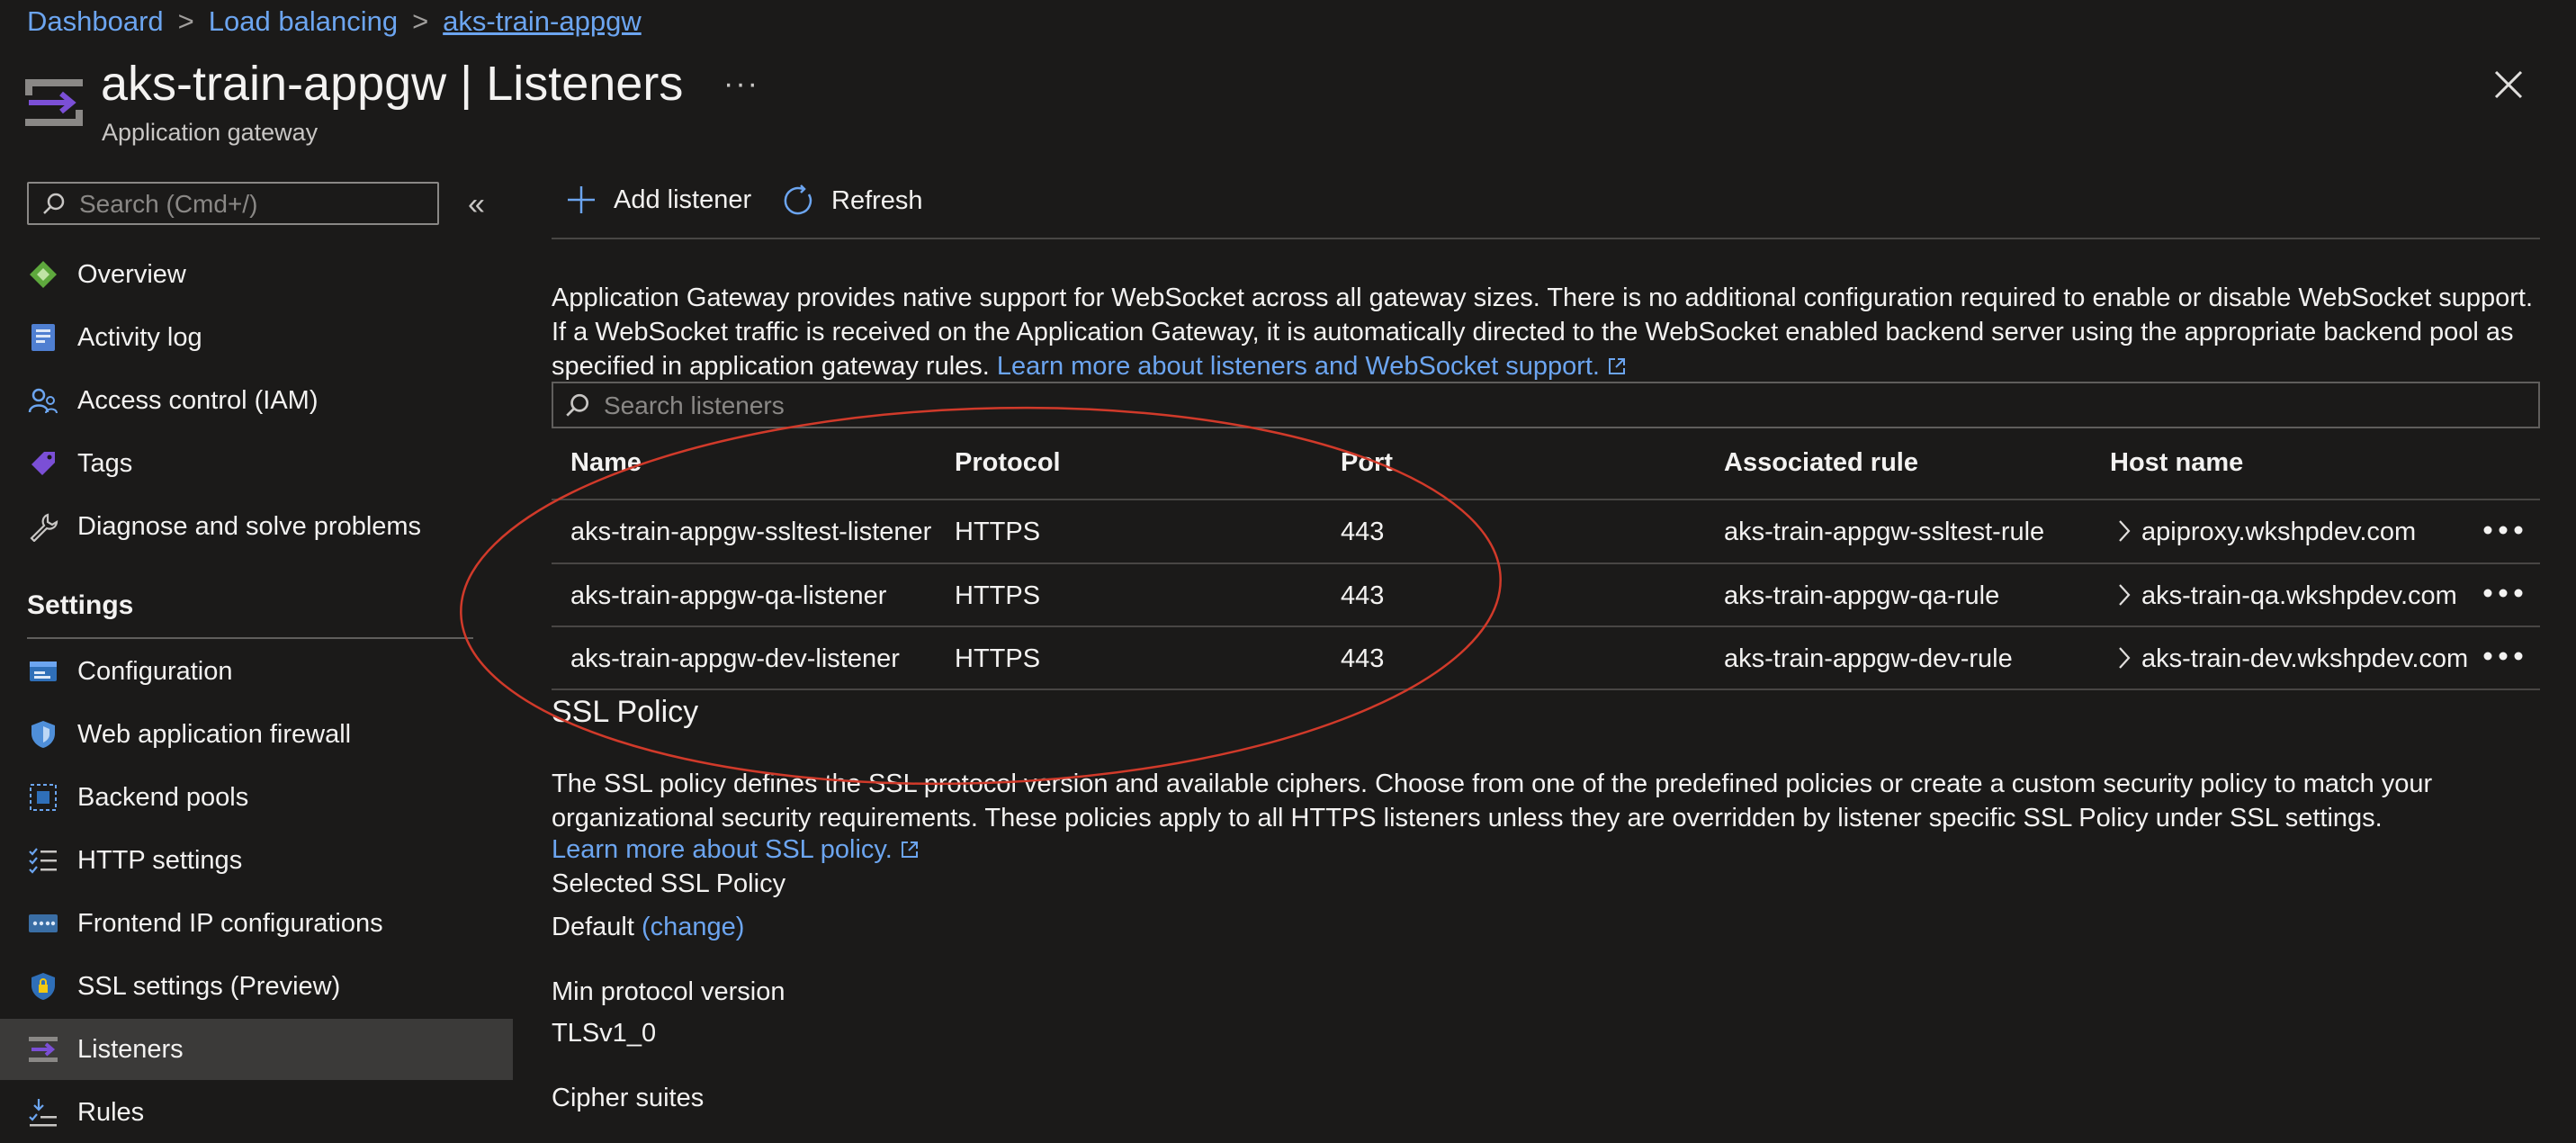  What do you see at coordinates (43, 526) in the screenshot?
I see `wrench-icon` at bounding box center [43, 526].